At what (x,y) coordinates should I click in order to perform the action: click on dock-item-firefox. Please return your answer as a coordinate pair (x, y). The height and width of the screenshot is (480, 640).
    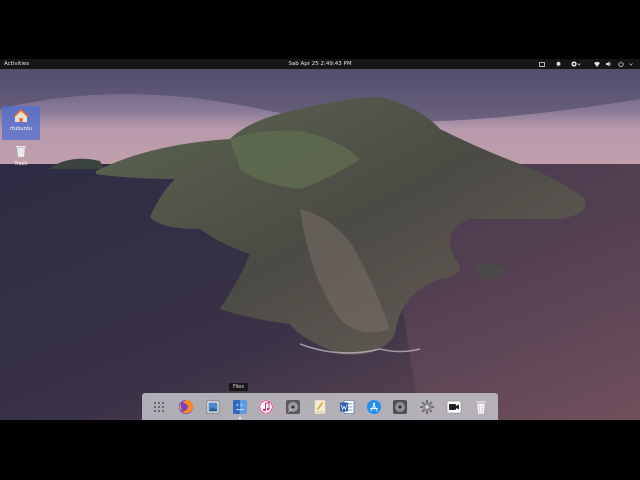
    Looking at the image, I should click on (186, 407).